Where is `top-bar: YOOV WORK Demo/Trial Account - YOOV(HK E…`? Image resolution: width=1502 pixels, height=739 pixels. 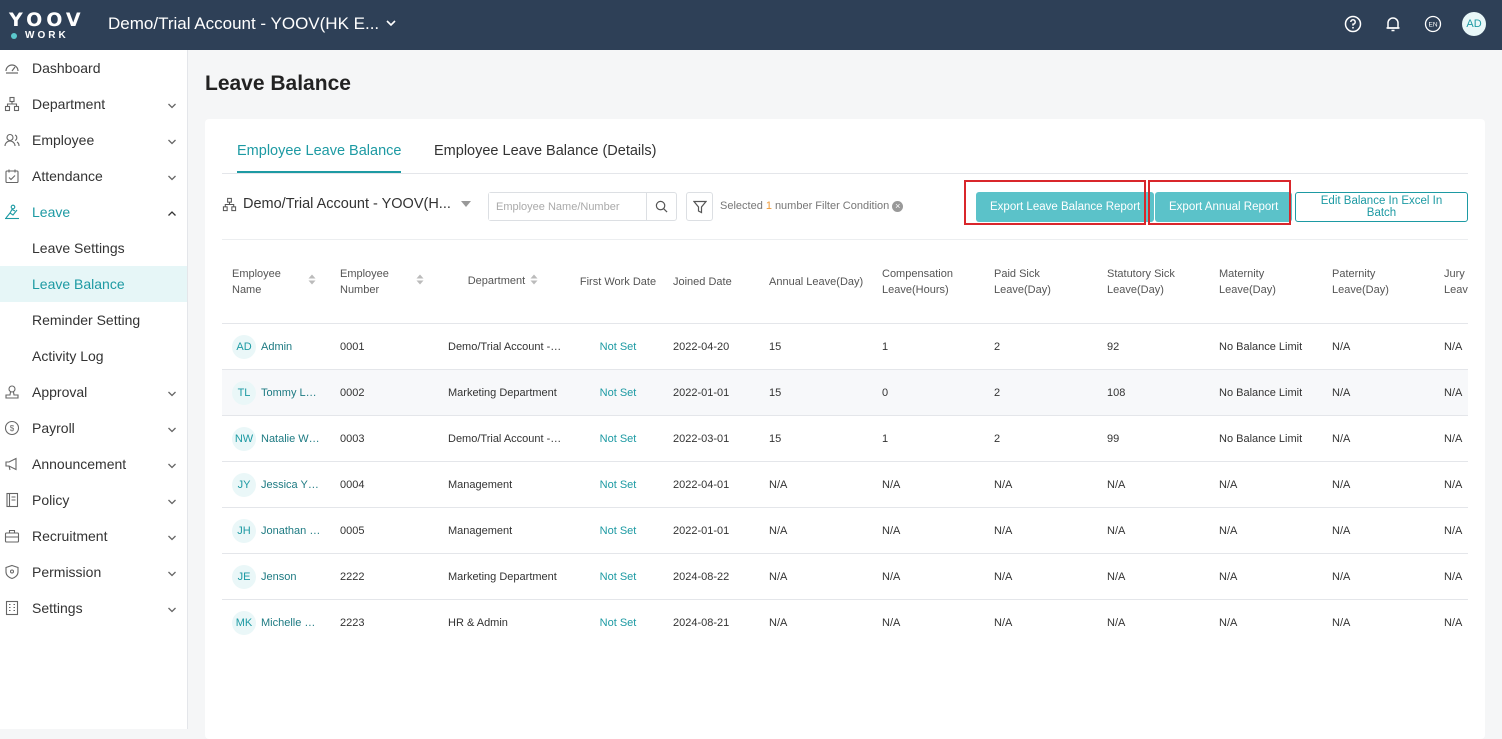
top-bar: YOOV WORK Demo/Trial Account - YOOV(HK E… is located at coordinates (751, 25).